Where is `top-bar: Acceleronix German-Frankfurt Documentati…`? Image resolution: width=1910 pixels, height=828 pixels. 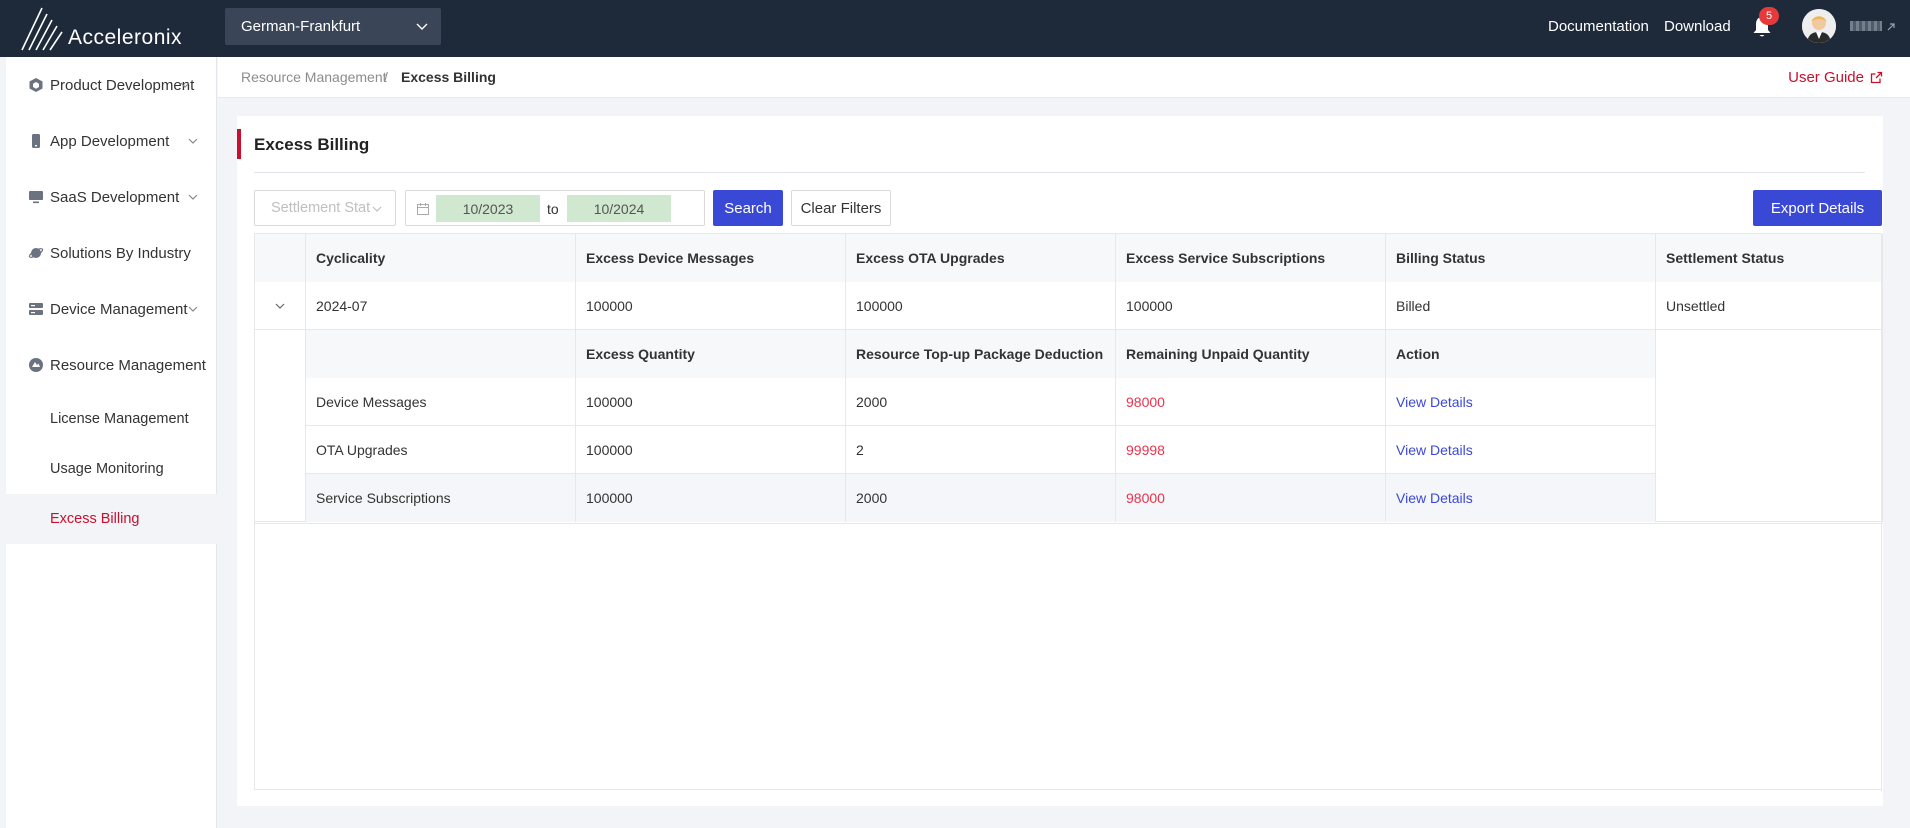
top-bar: Acceleronix German-Frankfurt Documentati… is located at coordinates (955, 28).